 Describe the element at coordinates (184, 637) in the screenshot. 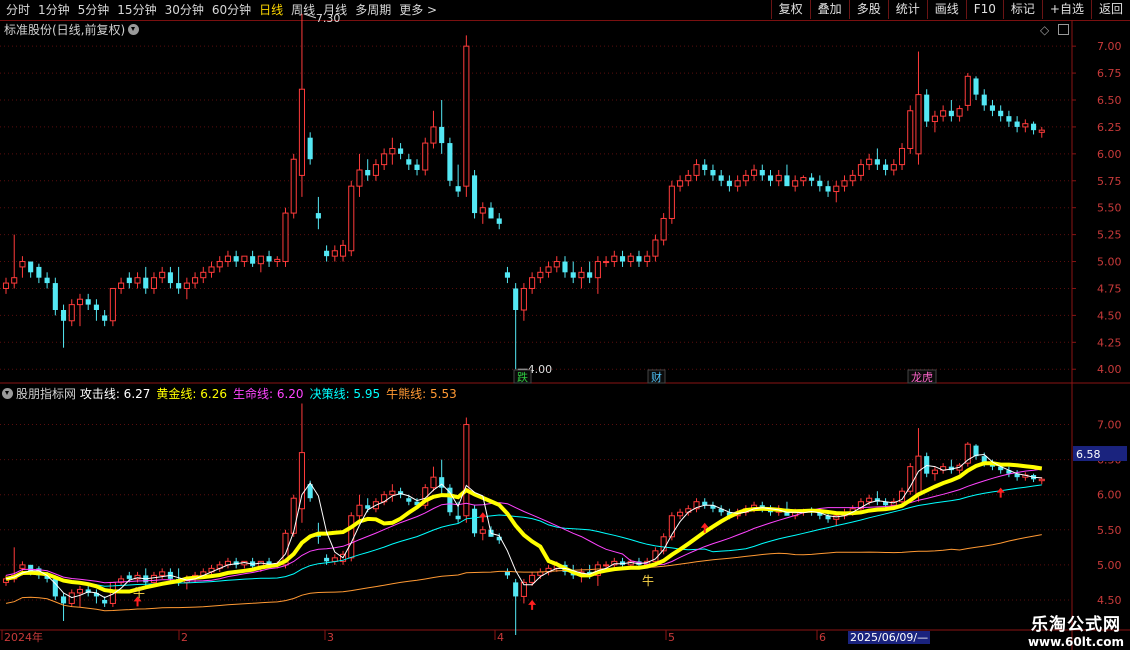

I see `x-axis-label: 2` at that location.